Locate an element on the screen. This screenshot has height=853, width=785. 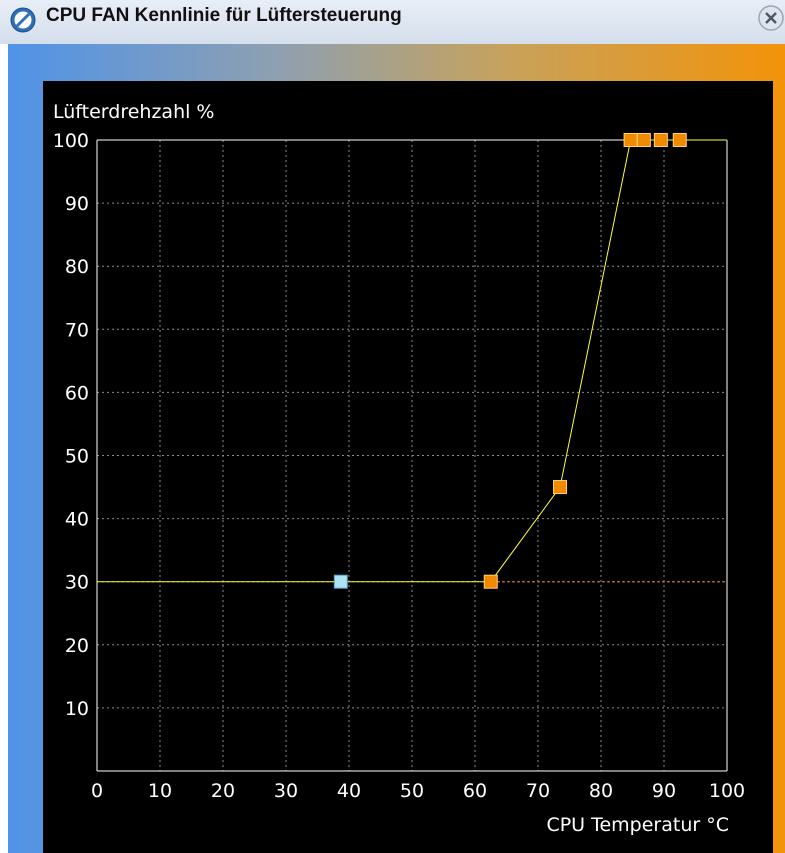
y-tick-label: 80 is located at coordinates (77, 267).